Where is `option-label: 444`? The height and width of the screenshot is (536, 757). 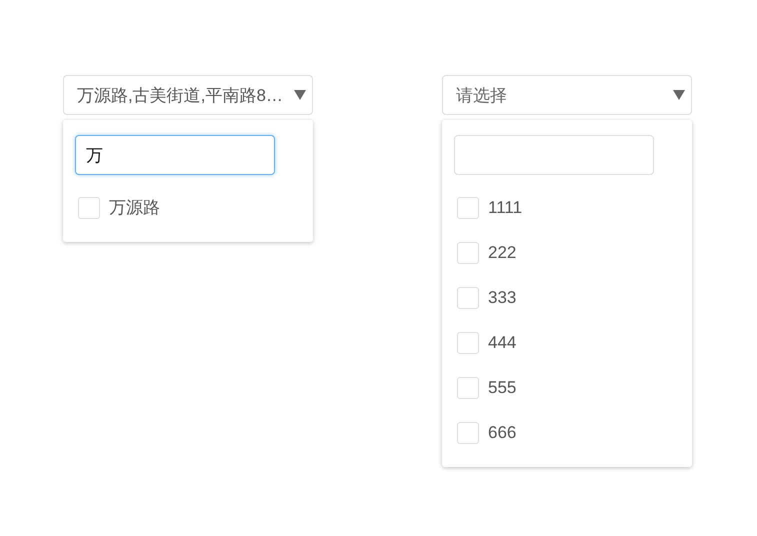 option-label: 444 is located at coordinates (502, 342).